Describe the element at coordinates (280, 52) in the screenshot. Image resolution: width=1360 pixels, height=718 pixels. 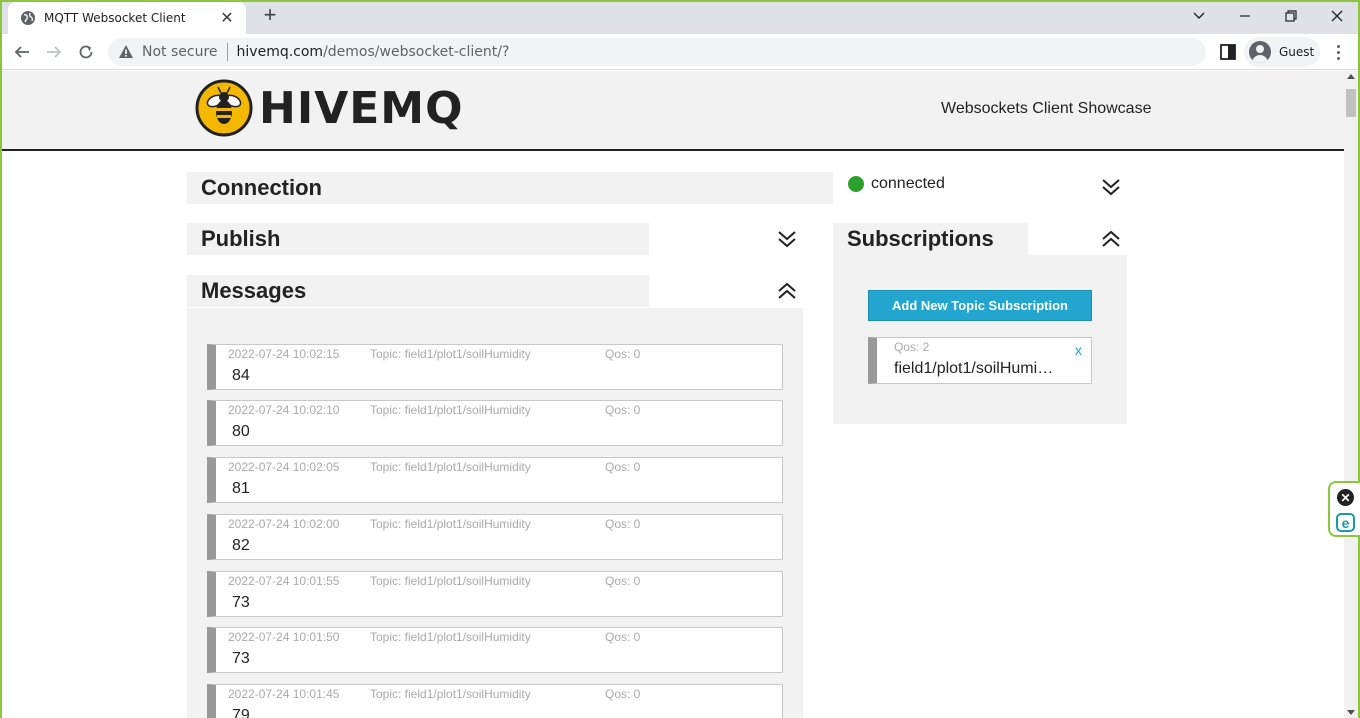
I see `url-host: hivemq.com` at that location.